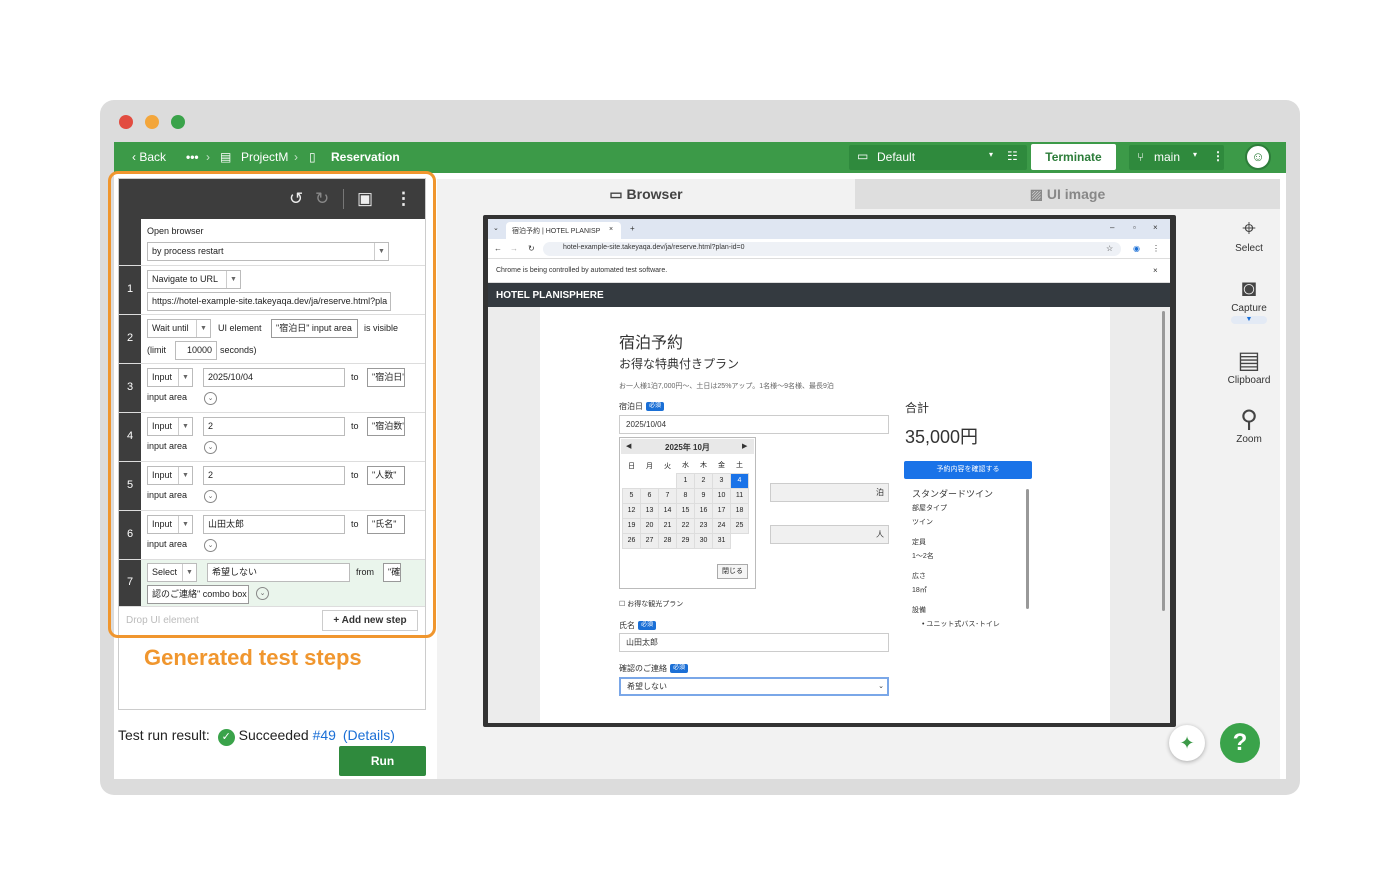 The image size is (1400, 896). What do you see at coordinates (646, 194) in the screenshot?
I see `tab-browser: ▭ Browser` at bounding box center [646, 194].